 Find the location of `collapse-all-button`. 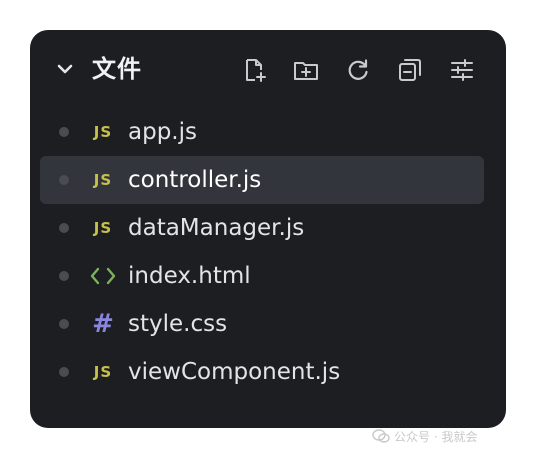

collapse-all-button is located at coordinates (410, 70).